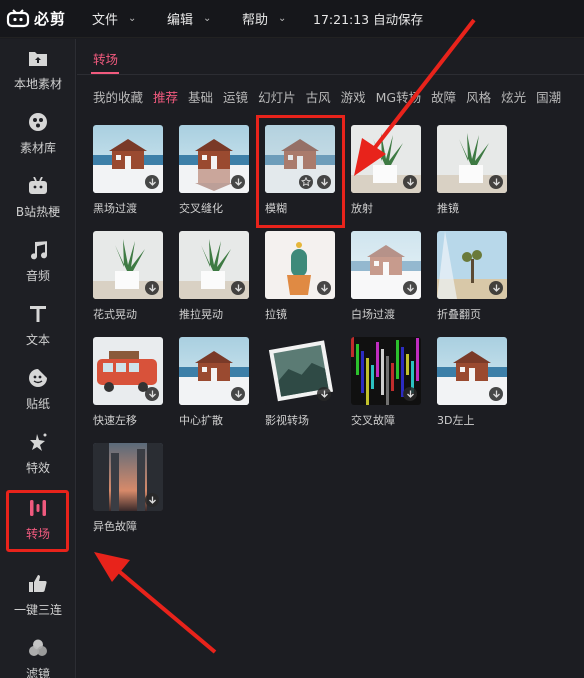 The image size is (584, 678). What do you see at coordinates (277, 96) in the screenshot?
I see `category-tab: 幻灯片` at bounding box center [277, 96].